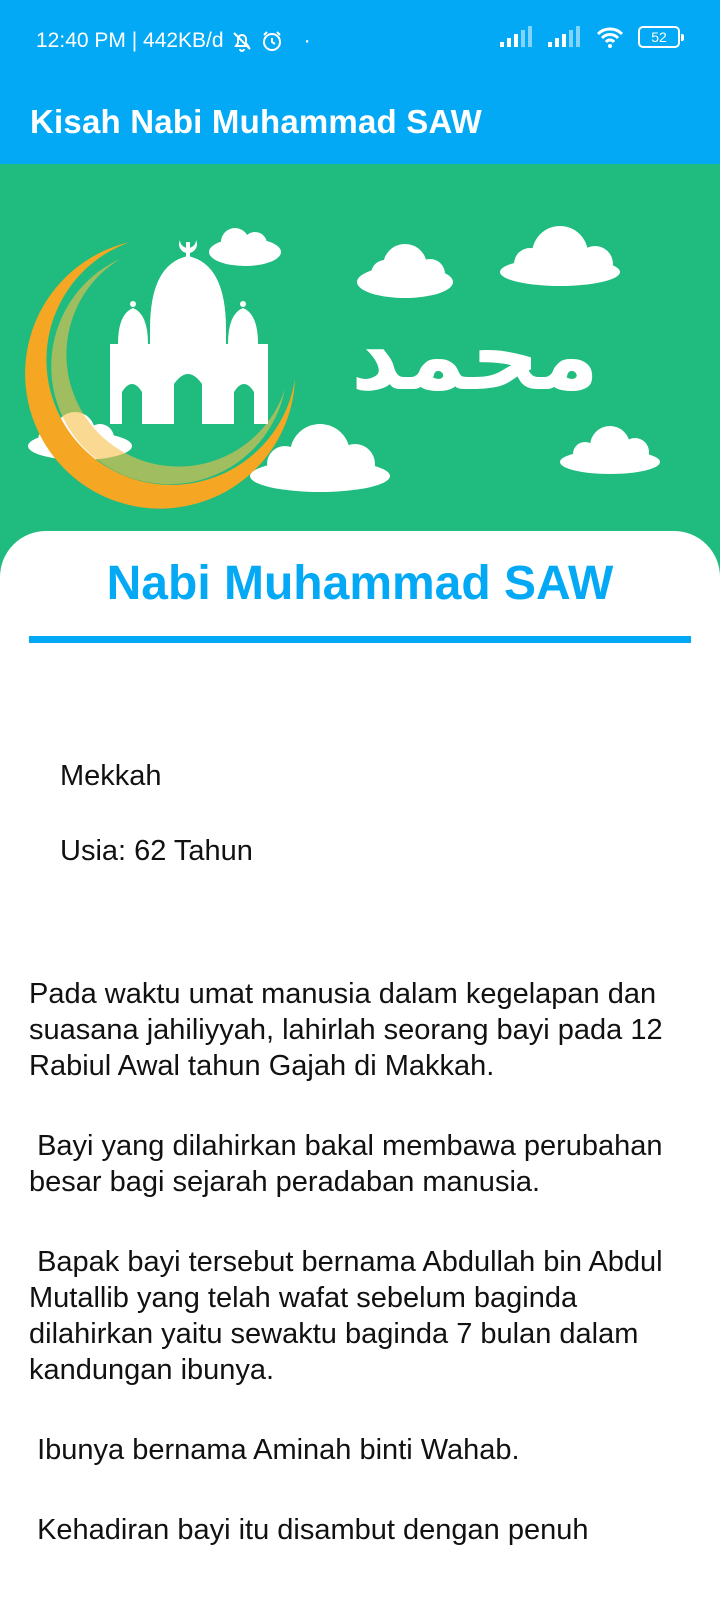 This screenshot has height=1600, width=720. I want to click on battery-icon: 52, so click(661, 37).